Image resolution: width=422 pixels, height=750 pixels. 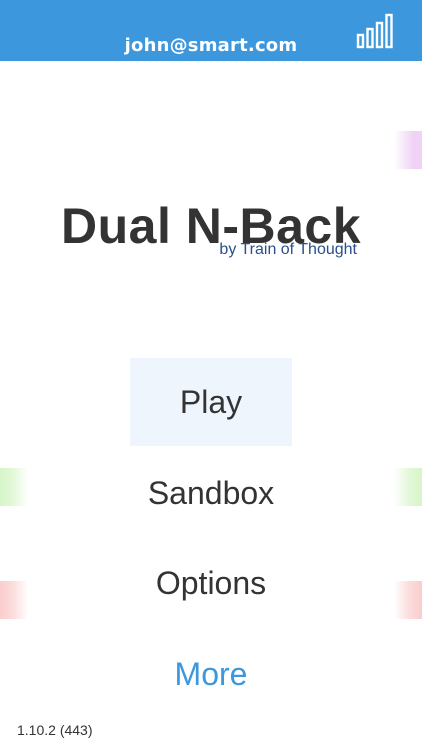 I want to click on more-button: More, so click(x=211, y=674).